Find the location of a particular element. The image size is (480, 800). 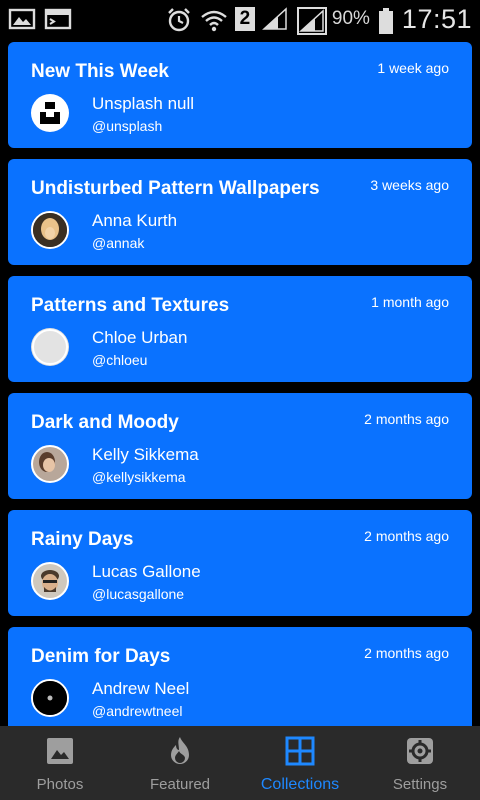

collection-time: 1 month ago is located at coordinates (410, 302).